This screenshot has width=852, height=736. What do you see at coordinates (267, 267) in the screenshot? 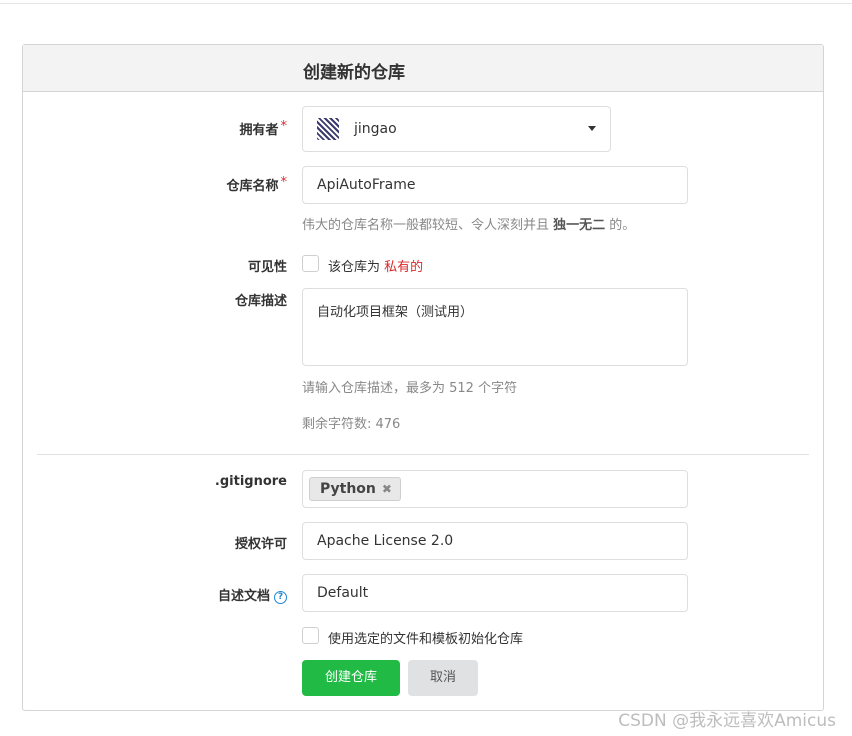
I see `visibility-label: 可见性` at bounding box center [267, 267].